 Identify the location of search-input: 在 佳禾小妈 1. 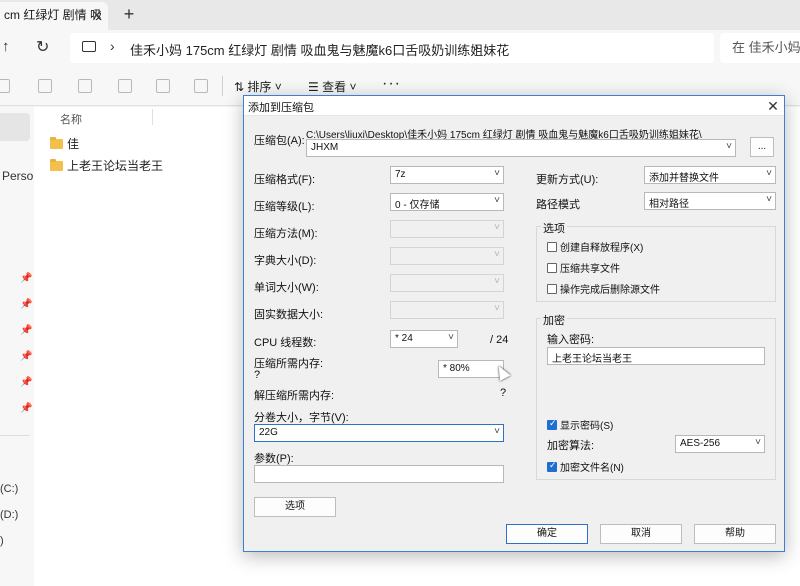
(760, 48).